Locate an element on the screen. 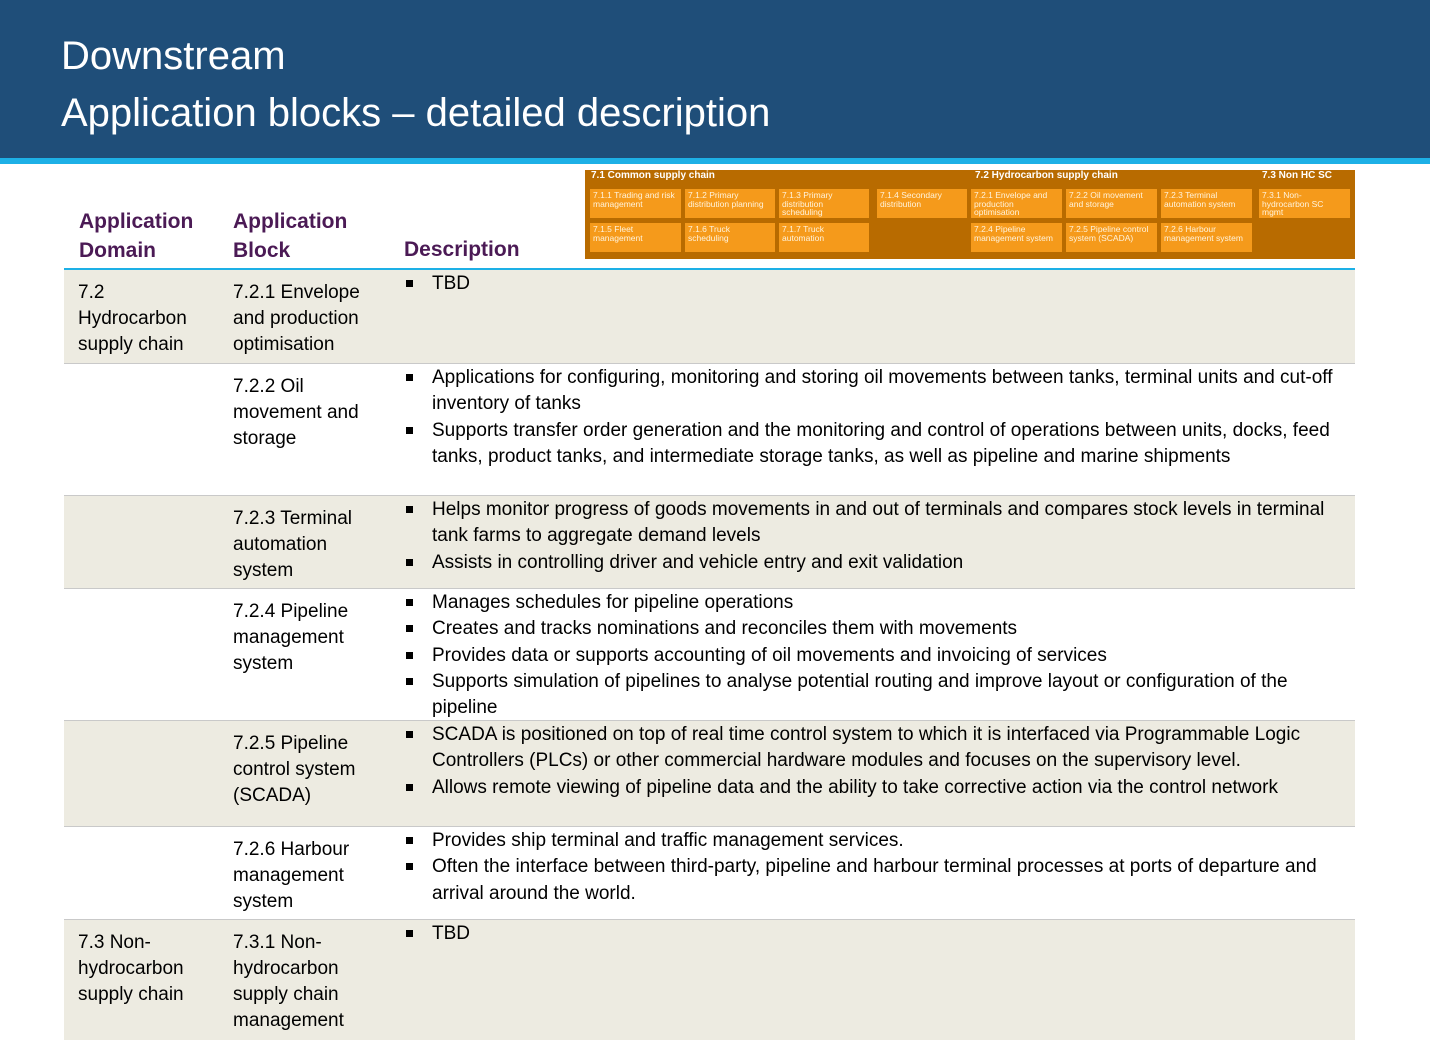 This screenshot has width=1430, height=1040. minimap-group-title: 7.3 Non HC SC is located at coordinates (1297, 175).